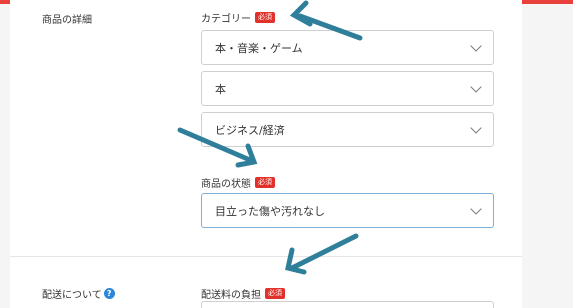 The image size is (573, 308). Describe the element at coordinates (326, 20) in the screenshot. I see `arrow-icon-category` at that location.